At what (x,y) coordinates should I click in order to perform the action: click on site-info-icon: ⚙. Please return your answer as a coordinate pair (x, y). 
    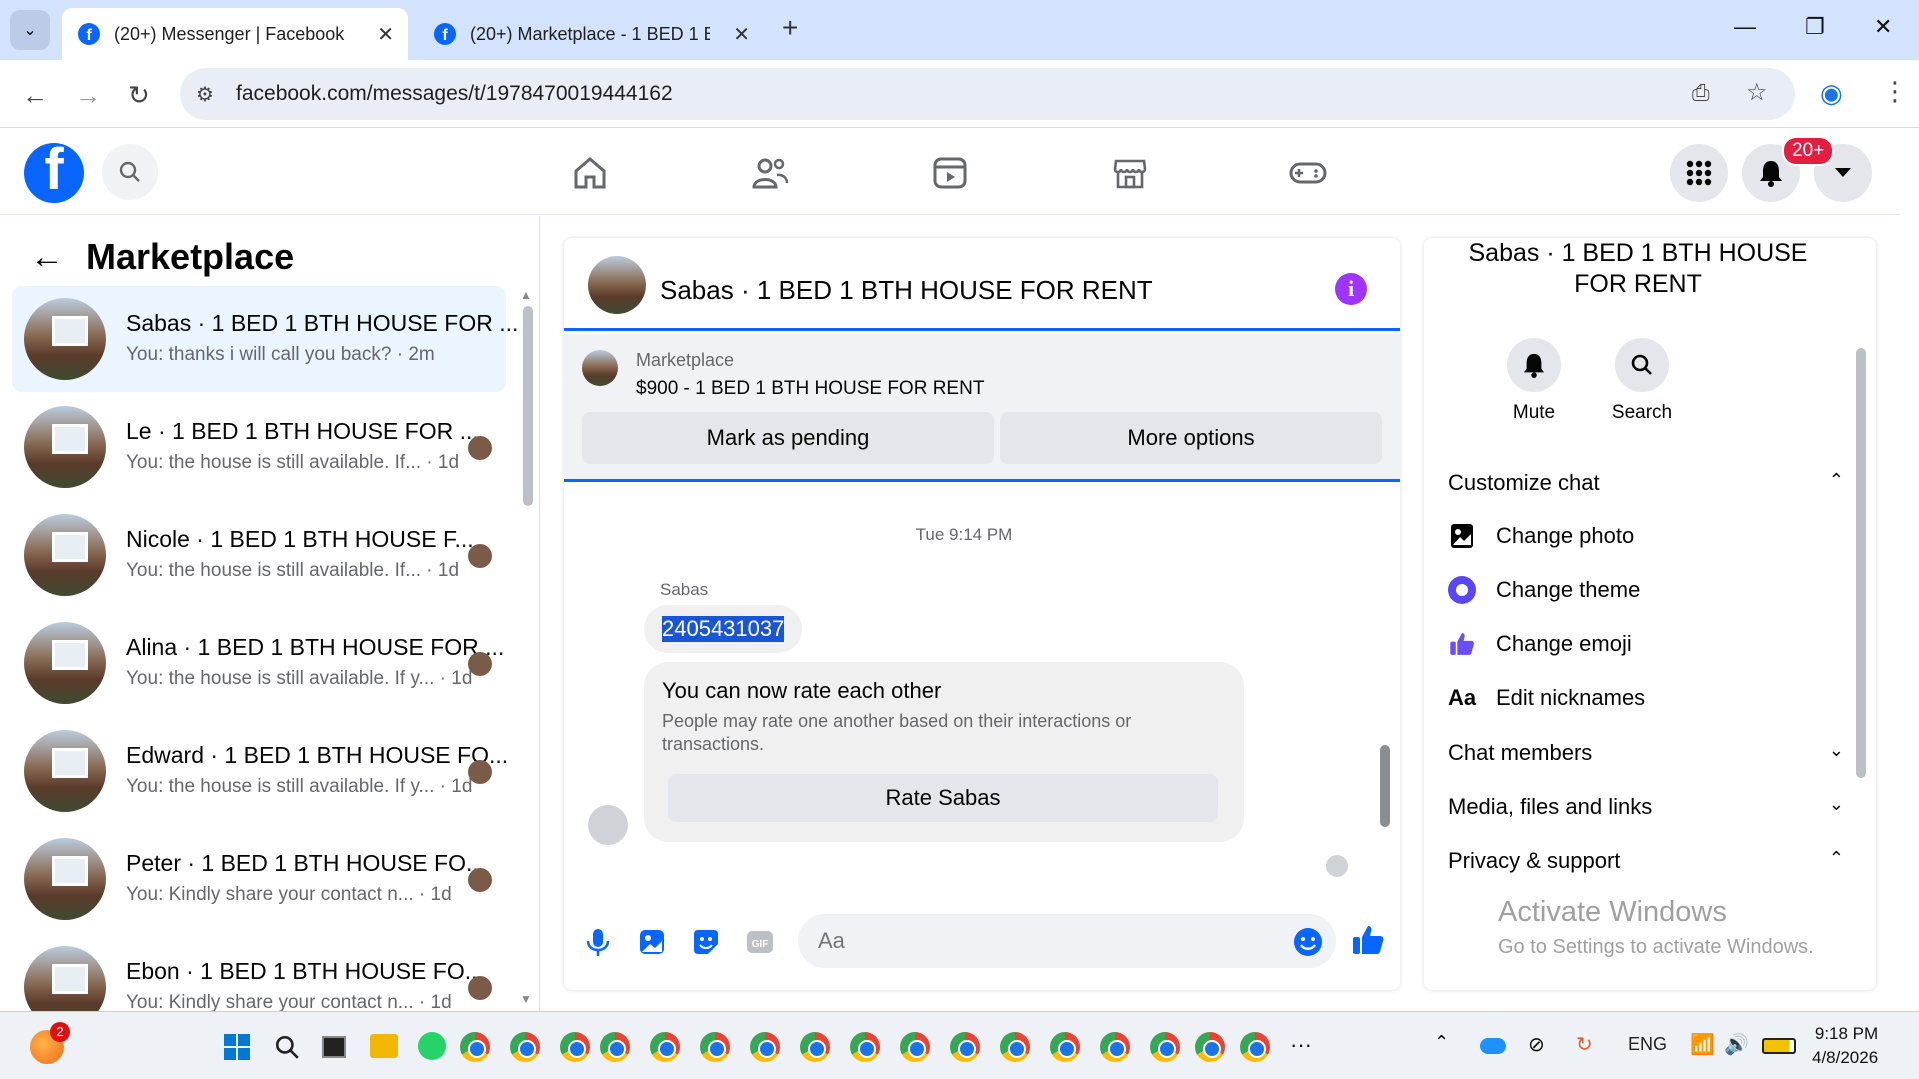
    Looking at the image, I should click on (205, 94).